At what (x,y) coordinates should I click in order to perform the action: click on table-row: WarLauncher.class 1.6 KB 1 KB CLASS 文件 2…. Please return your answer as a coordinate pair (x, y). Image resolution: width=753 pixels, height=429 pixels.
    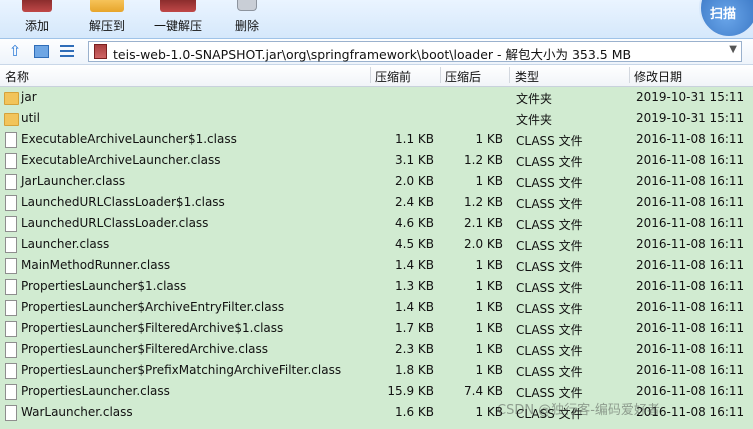
    Looking at the image, I should click on (376, 412).